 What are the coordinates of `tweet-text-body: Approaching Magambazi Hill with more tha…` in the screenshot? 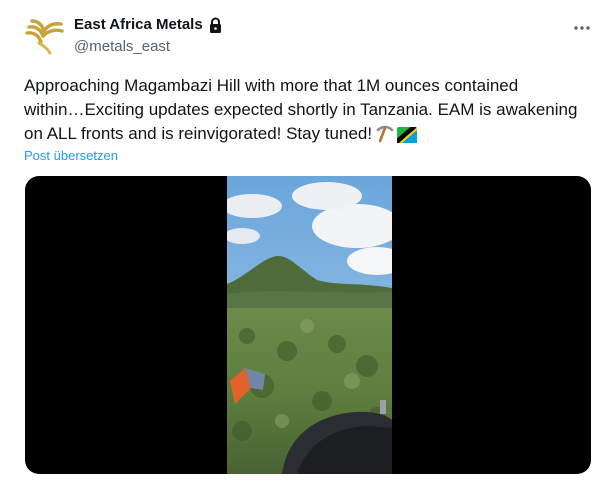 It's located at (301, 109).